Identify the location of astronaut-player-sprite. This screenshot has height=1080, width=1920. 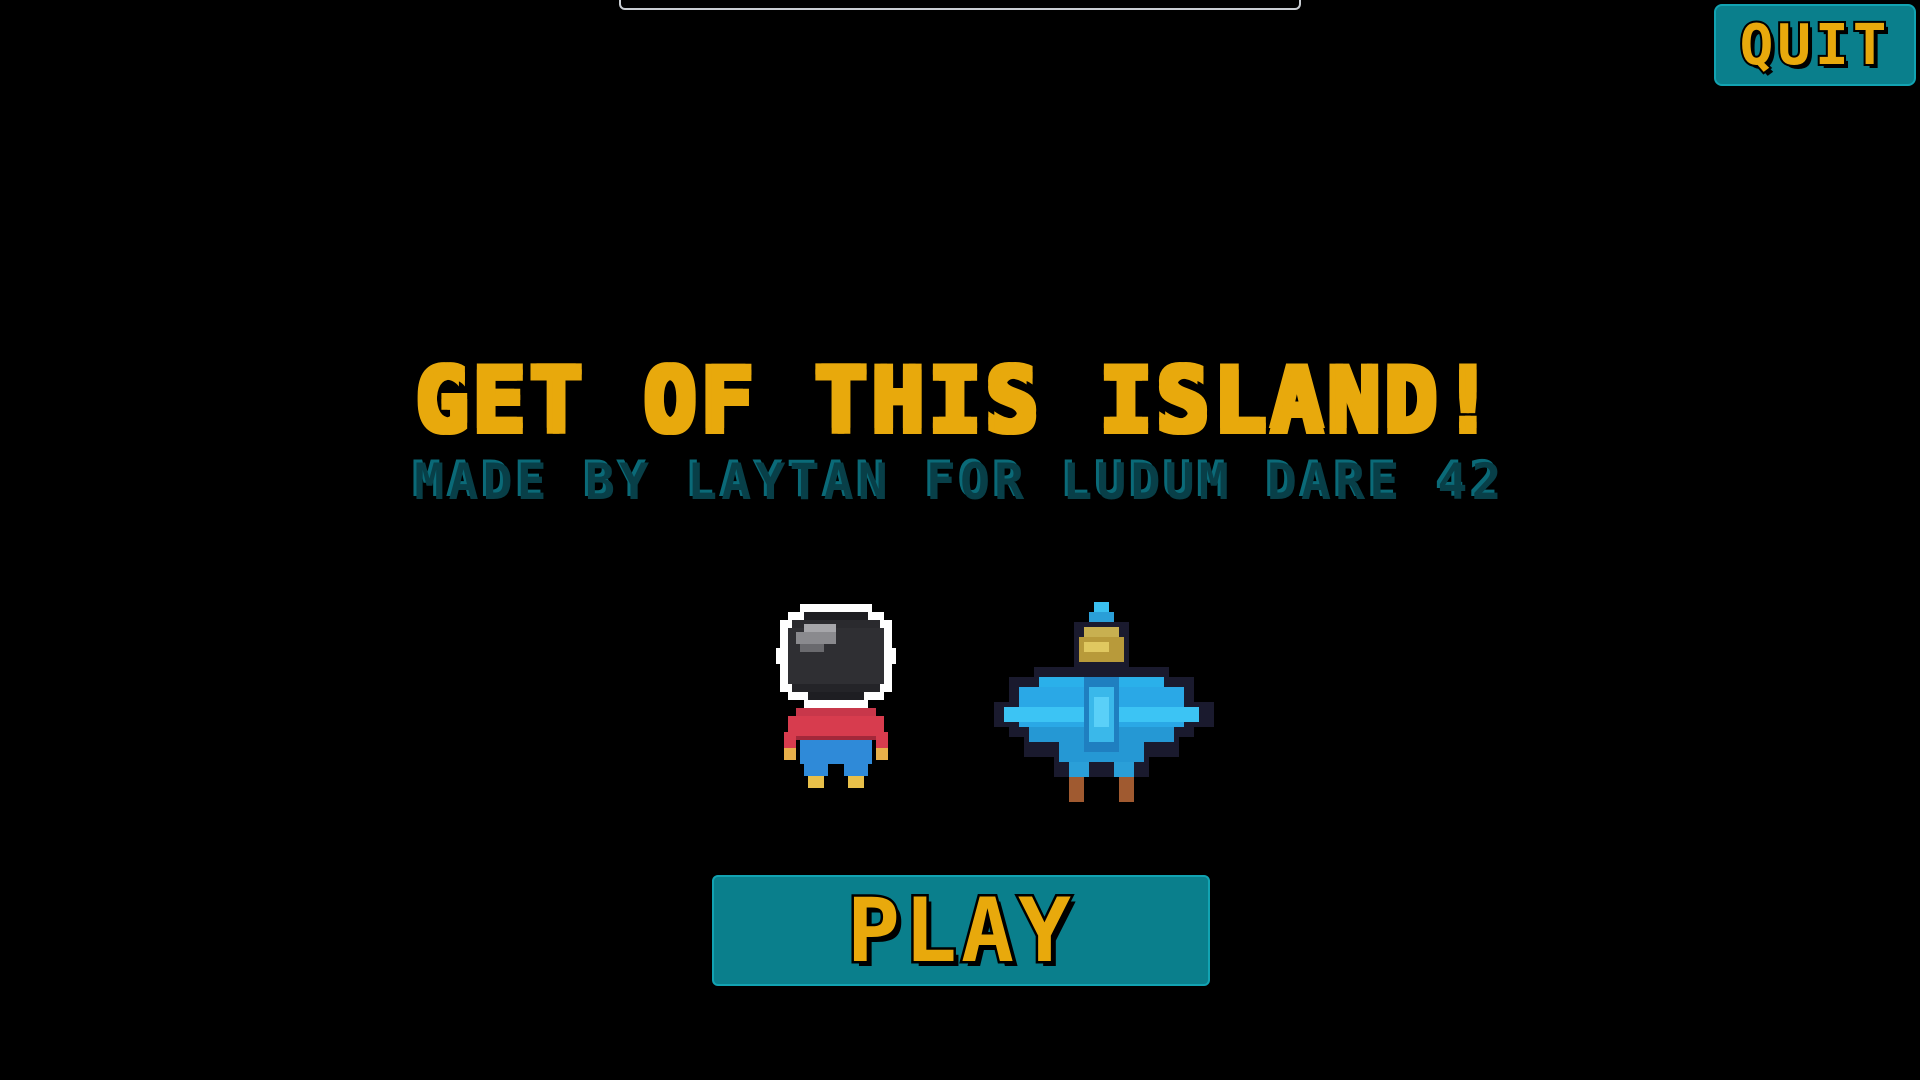
(836, 696).